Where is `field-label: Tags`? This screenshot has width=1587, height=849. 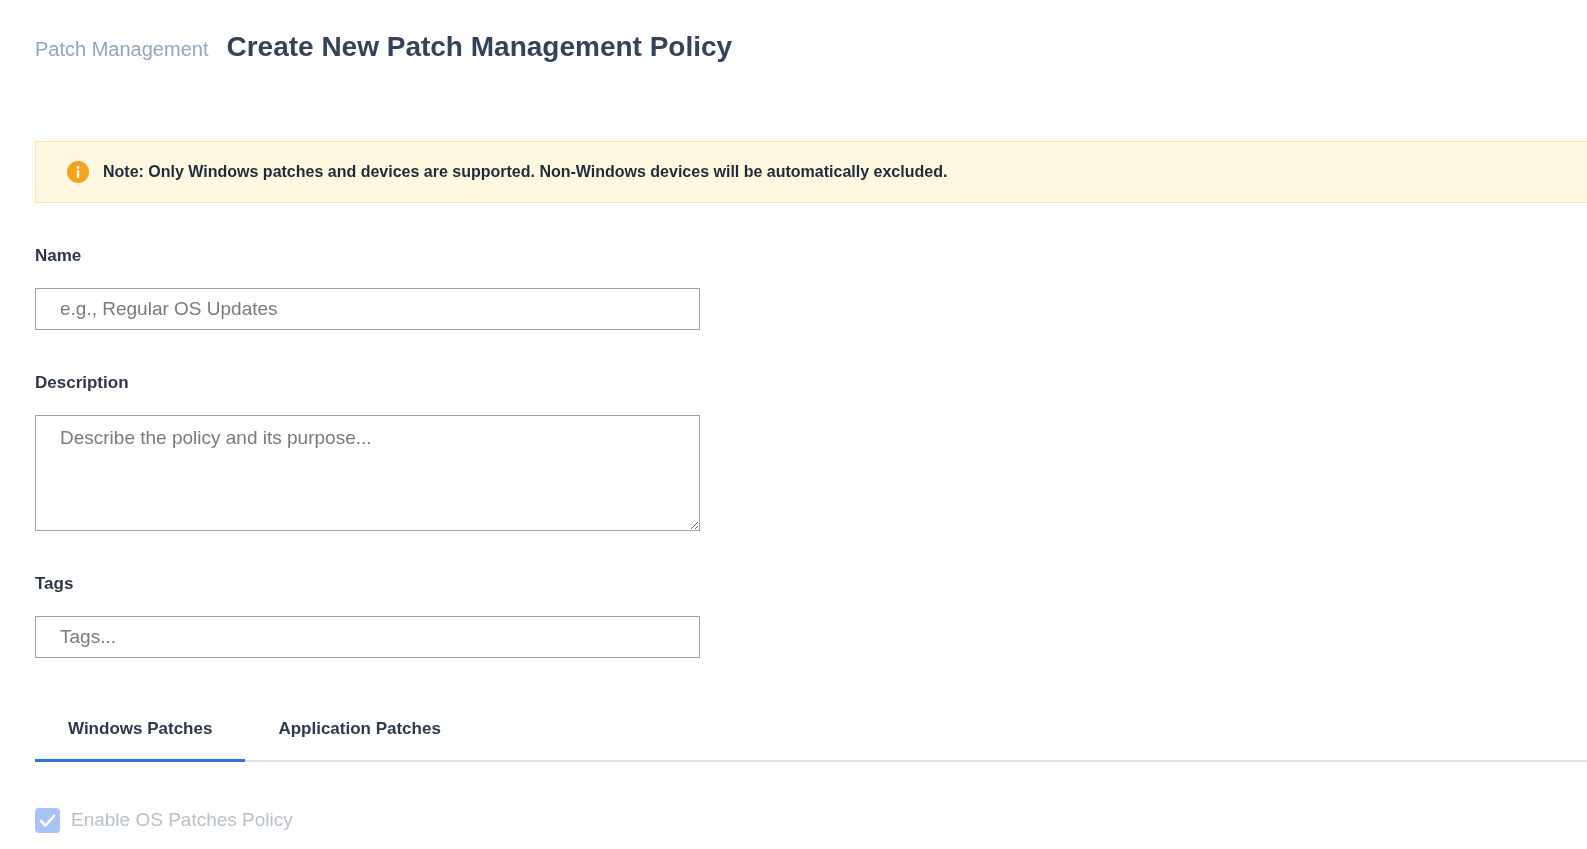
field-label: Tags is located at coordinates (54, 584).